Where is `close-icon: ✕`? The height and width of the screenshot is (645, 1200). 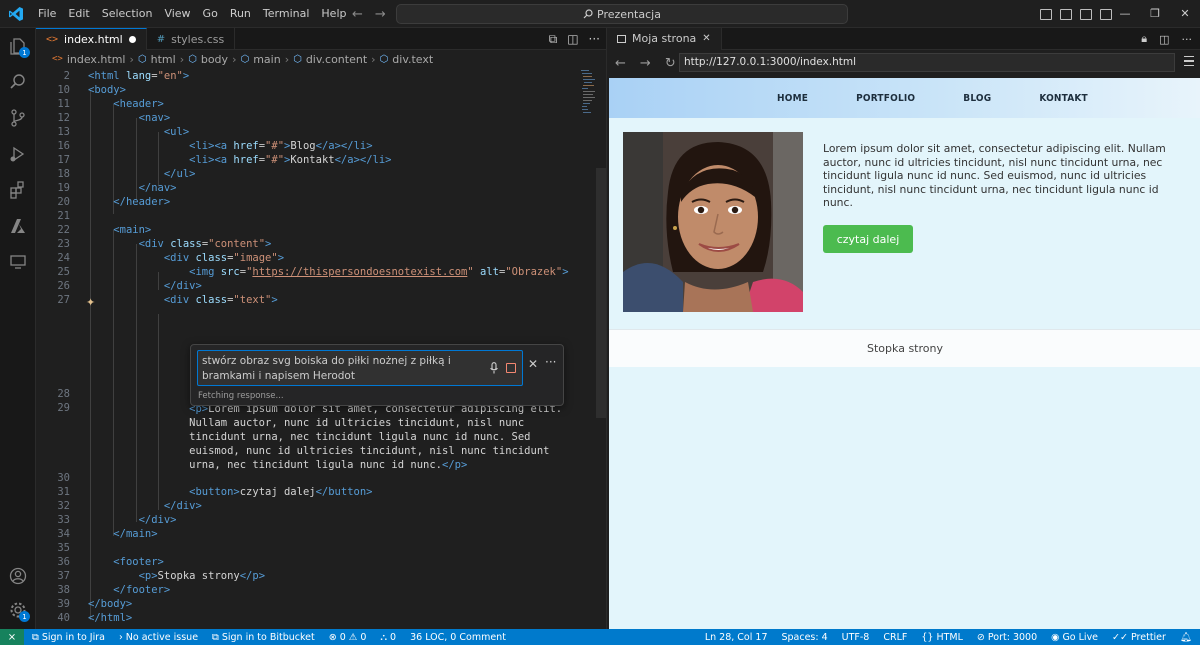
close-icon: ✕ is located at coordinates (533, 364).